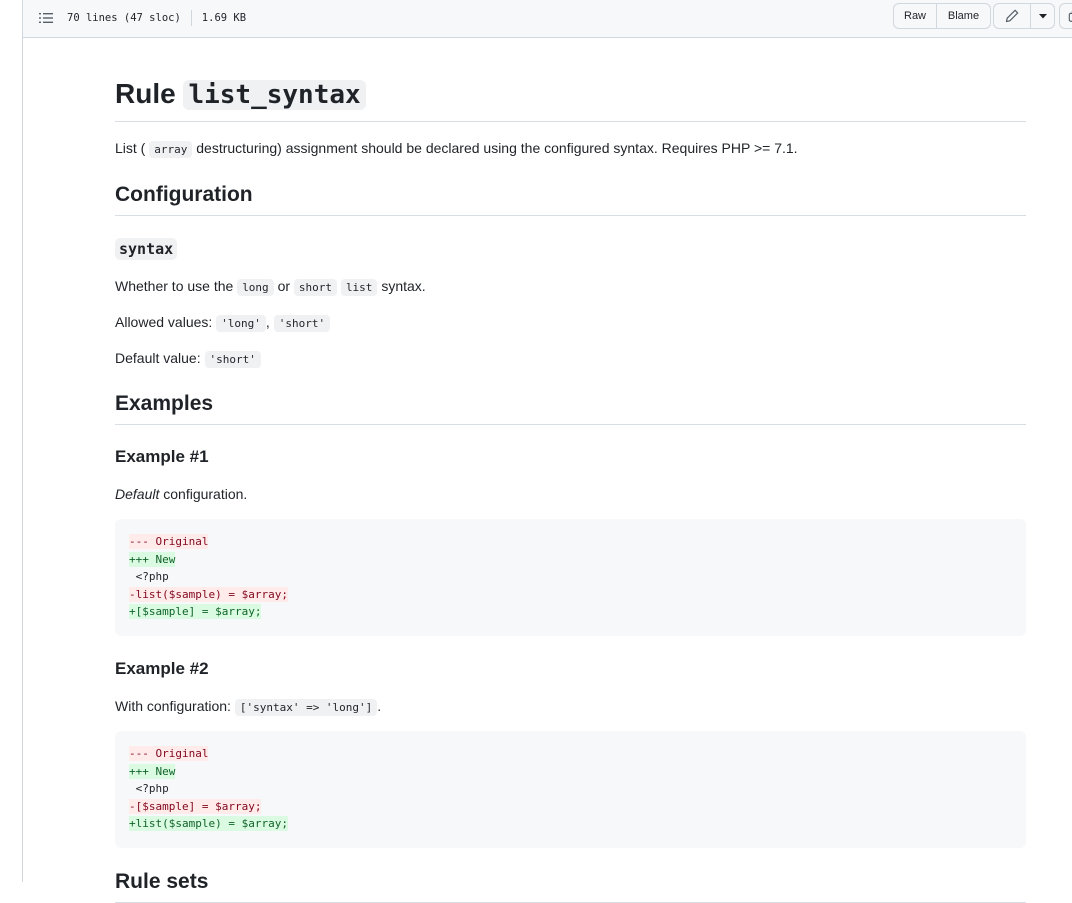 The width and height of the screenshot is (1072, 903). I want to click on option-desc-end: syntax., so click(403, 286).